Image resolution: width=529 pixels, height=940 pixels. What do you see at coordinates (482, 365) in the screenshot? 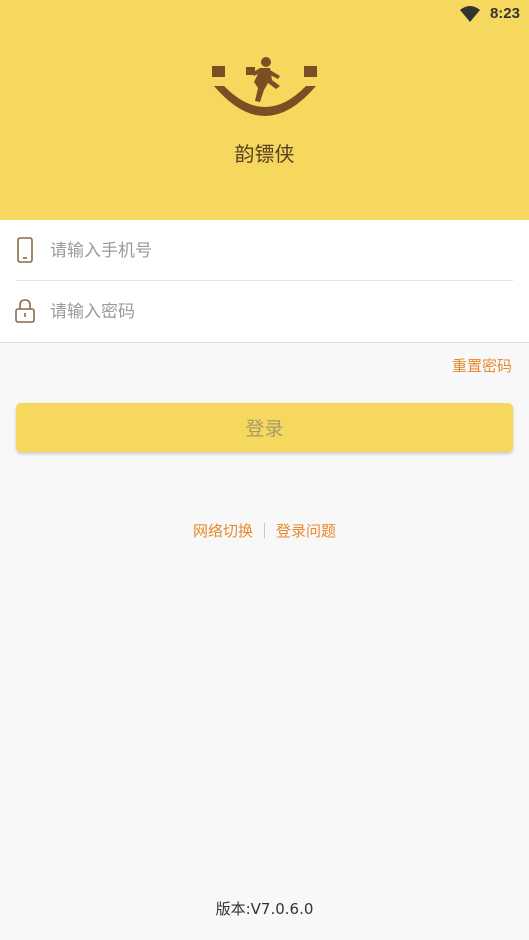
I see `reset-password-link: 重置密码` at bounding box center [482, 365].